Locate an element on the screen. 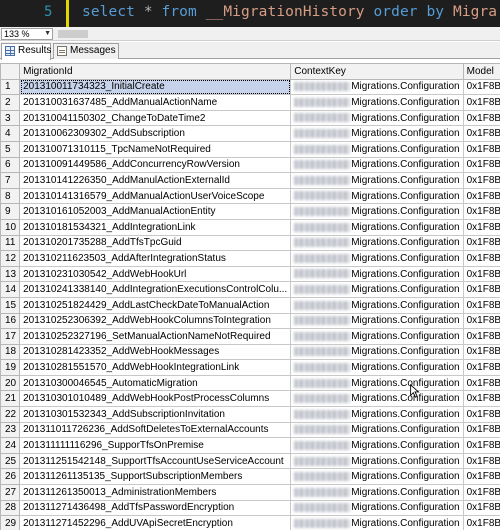 The width and height of the screenshot is (500, 530). row-number: 28 is located at coordinates (10, 508).